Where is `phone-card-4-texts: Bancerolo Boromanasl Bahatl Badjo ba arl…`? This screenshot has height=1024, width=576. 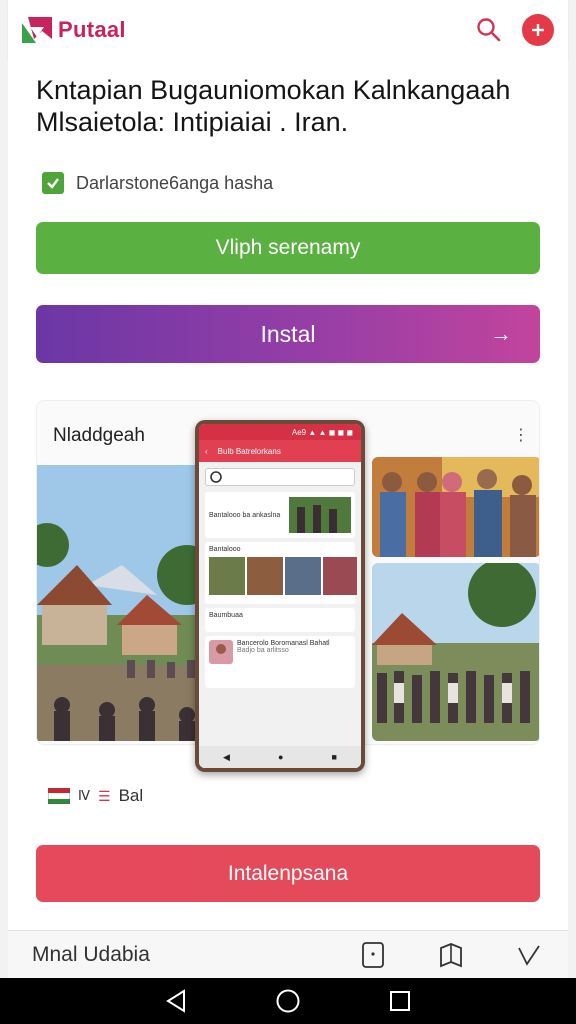
phone-card-4-texts: Bancerolo Boromanasl Bahatl Badjo ba arl… is located at coordinates (283, 662).